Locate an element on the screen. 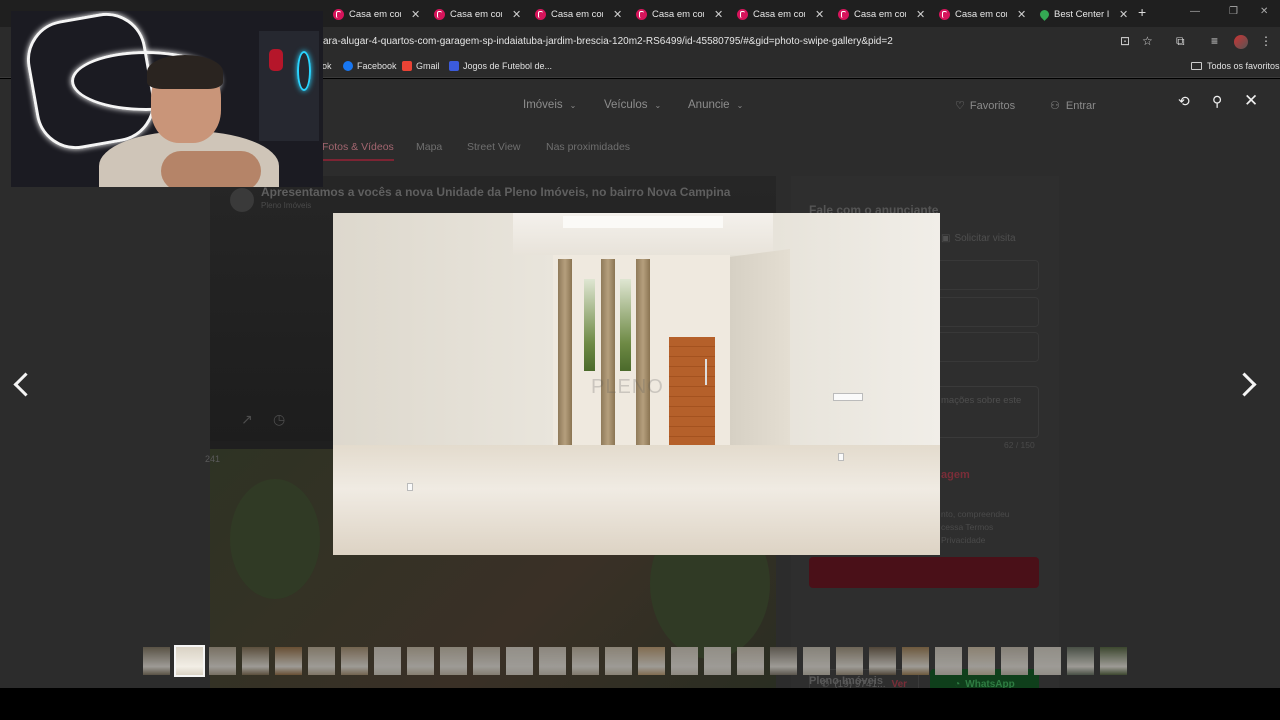 The image size is (1280, 720). favorites-label: Favoritos is located at coordinates (992, 105).